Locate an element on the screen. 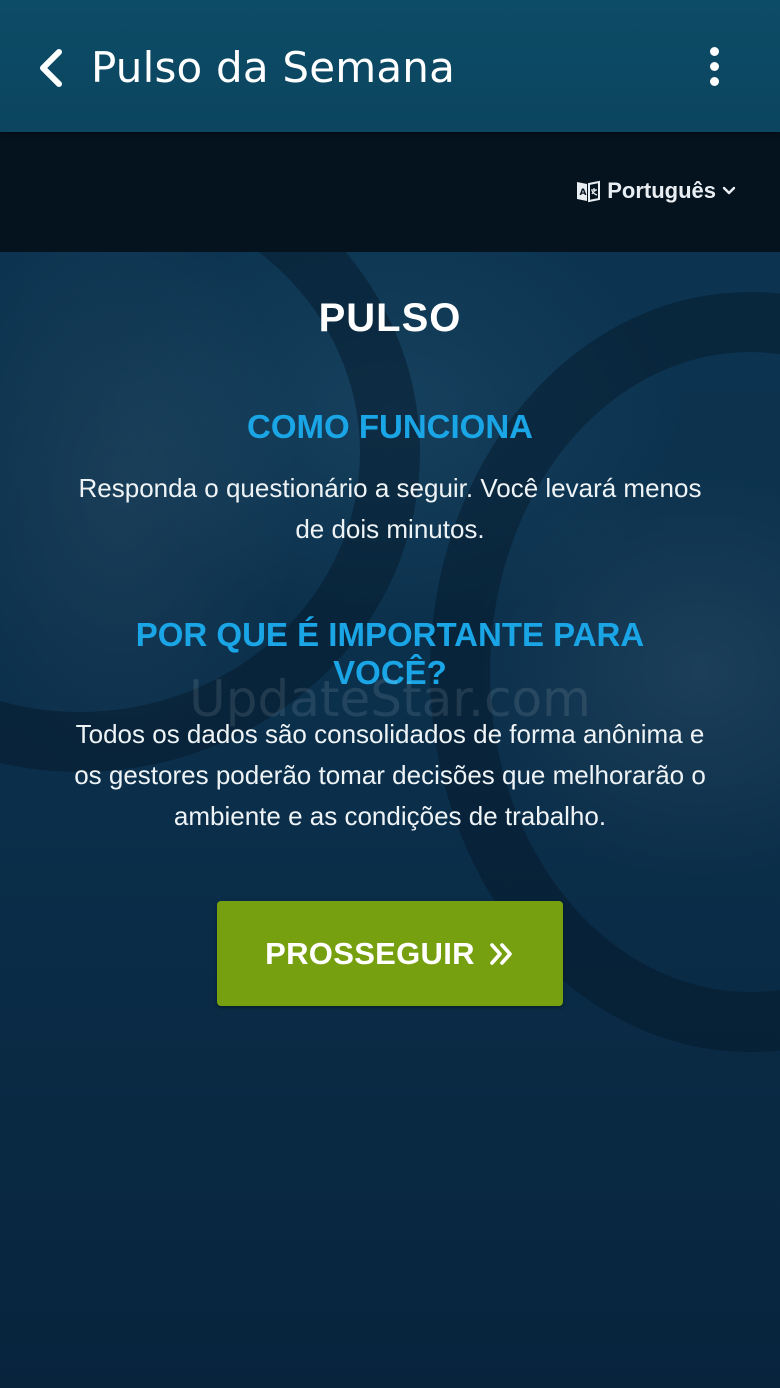  page-title: PULSO is located at coordinates (390, 318).